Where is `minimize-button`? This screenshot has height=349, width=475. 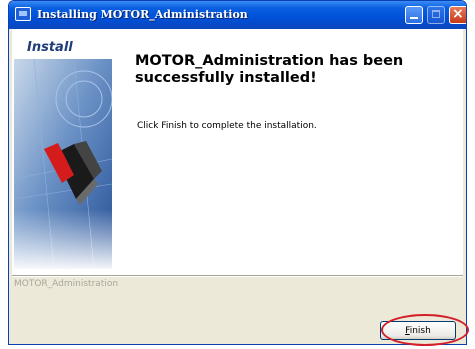 minimize-button is located at coordinates (414, 15).